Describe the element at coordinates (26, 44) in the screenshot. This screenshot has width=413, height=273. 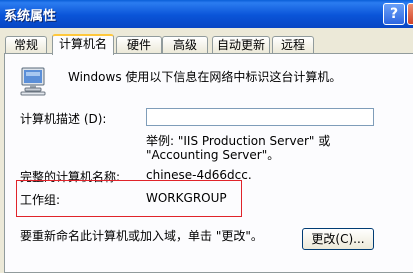
I see `tab-general: 常规` at that location.